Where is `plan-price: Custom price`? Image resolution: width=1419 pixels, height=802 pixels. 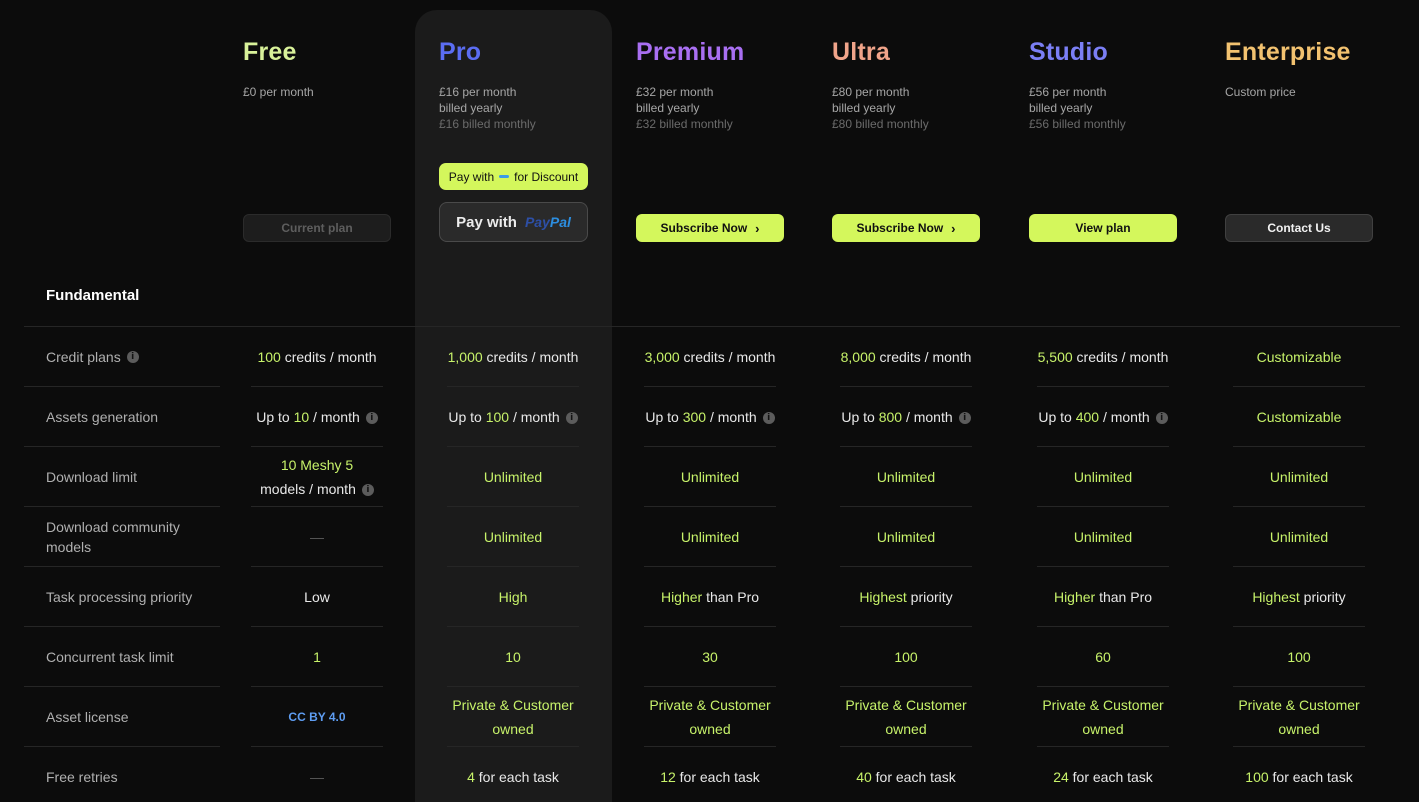
plan-price: Custom price is located at coordinates (1260, 92).